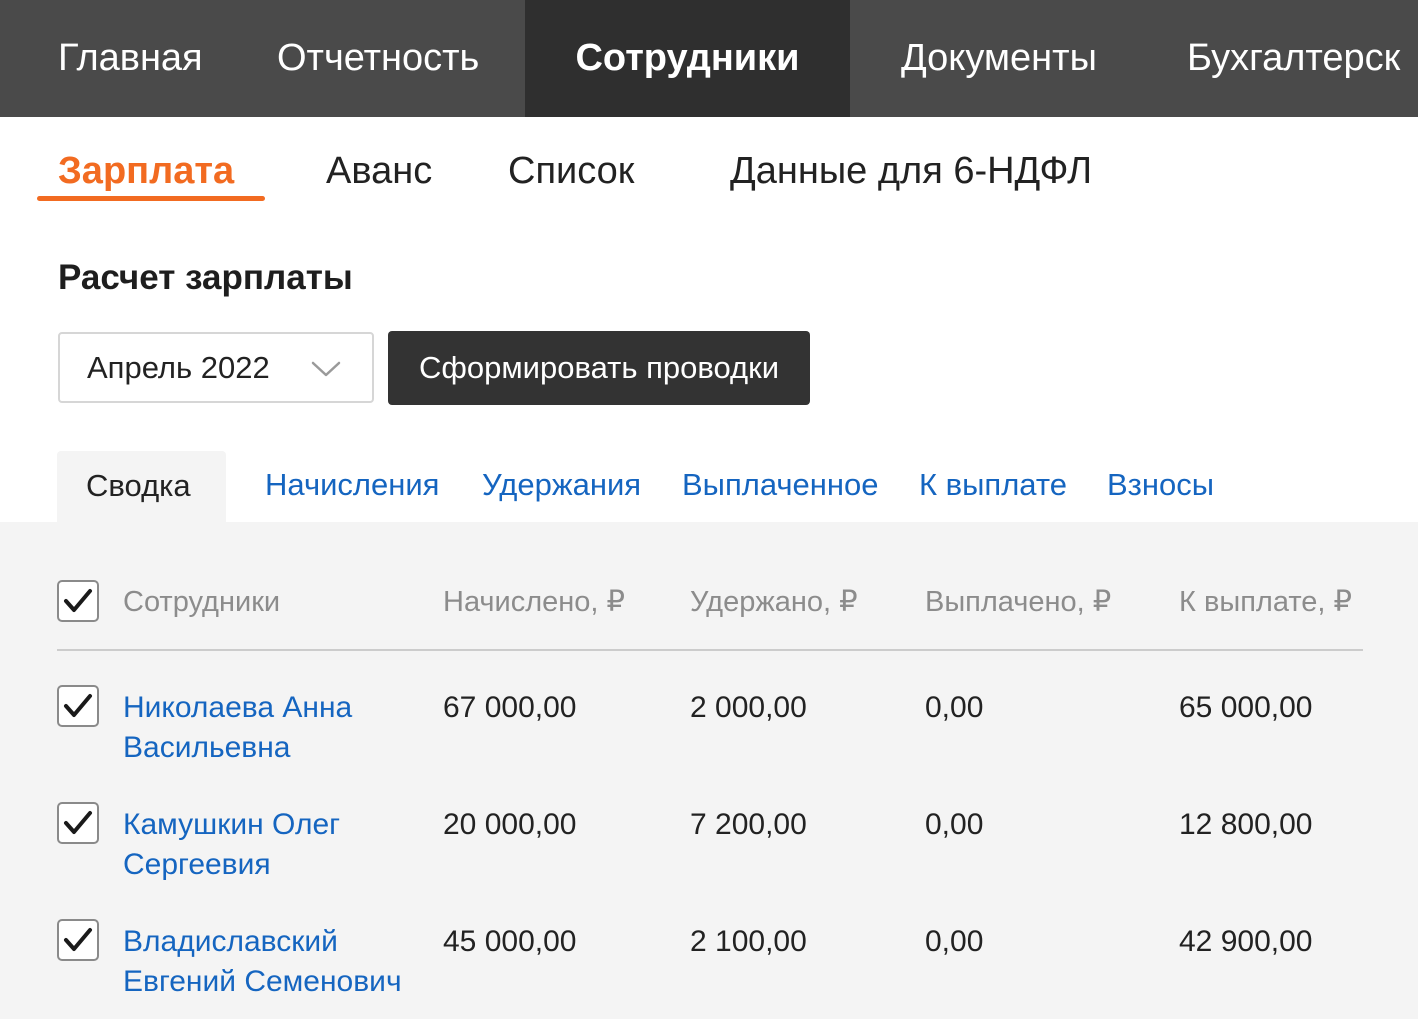 This screenshot has height=1019, width=1418. Describe the element at coordinates (379, 171) in the screenshot. I see `subtab-advance: Аванс` at that location.